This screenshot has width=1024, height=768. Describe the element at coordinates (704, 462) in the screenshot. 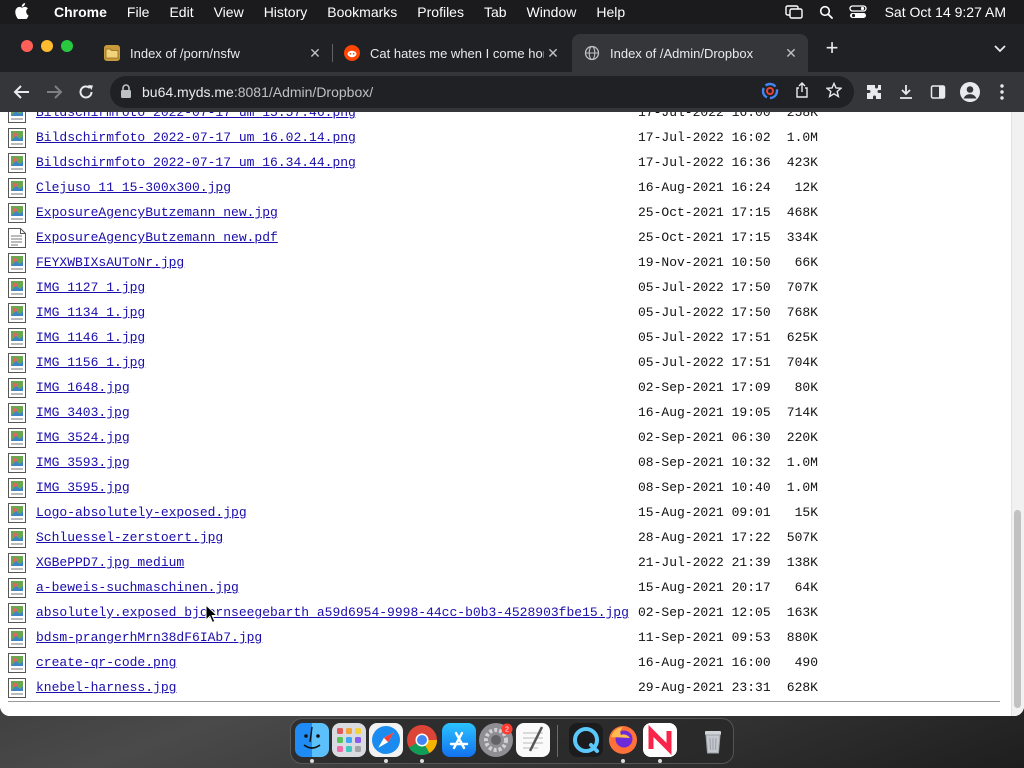

I see `file-modified-date: 08-Sep-2021 10:32` at that location.